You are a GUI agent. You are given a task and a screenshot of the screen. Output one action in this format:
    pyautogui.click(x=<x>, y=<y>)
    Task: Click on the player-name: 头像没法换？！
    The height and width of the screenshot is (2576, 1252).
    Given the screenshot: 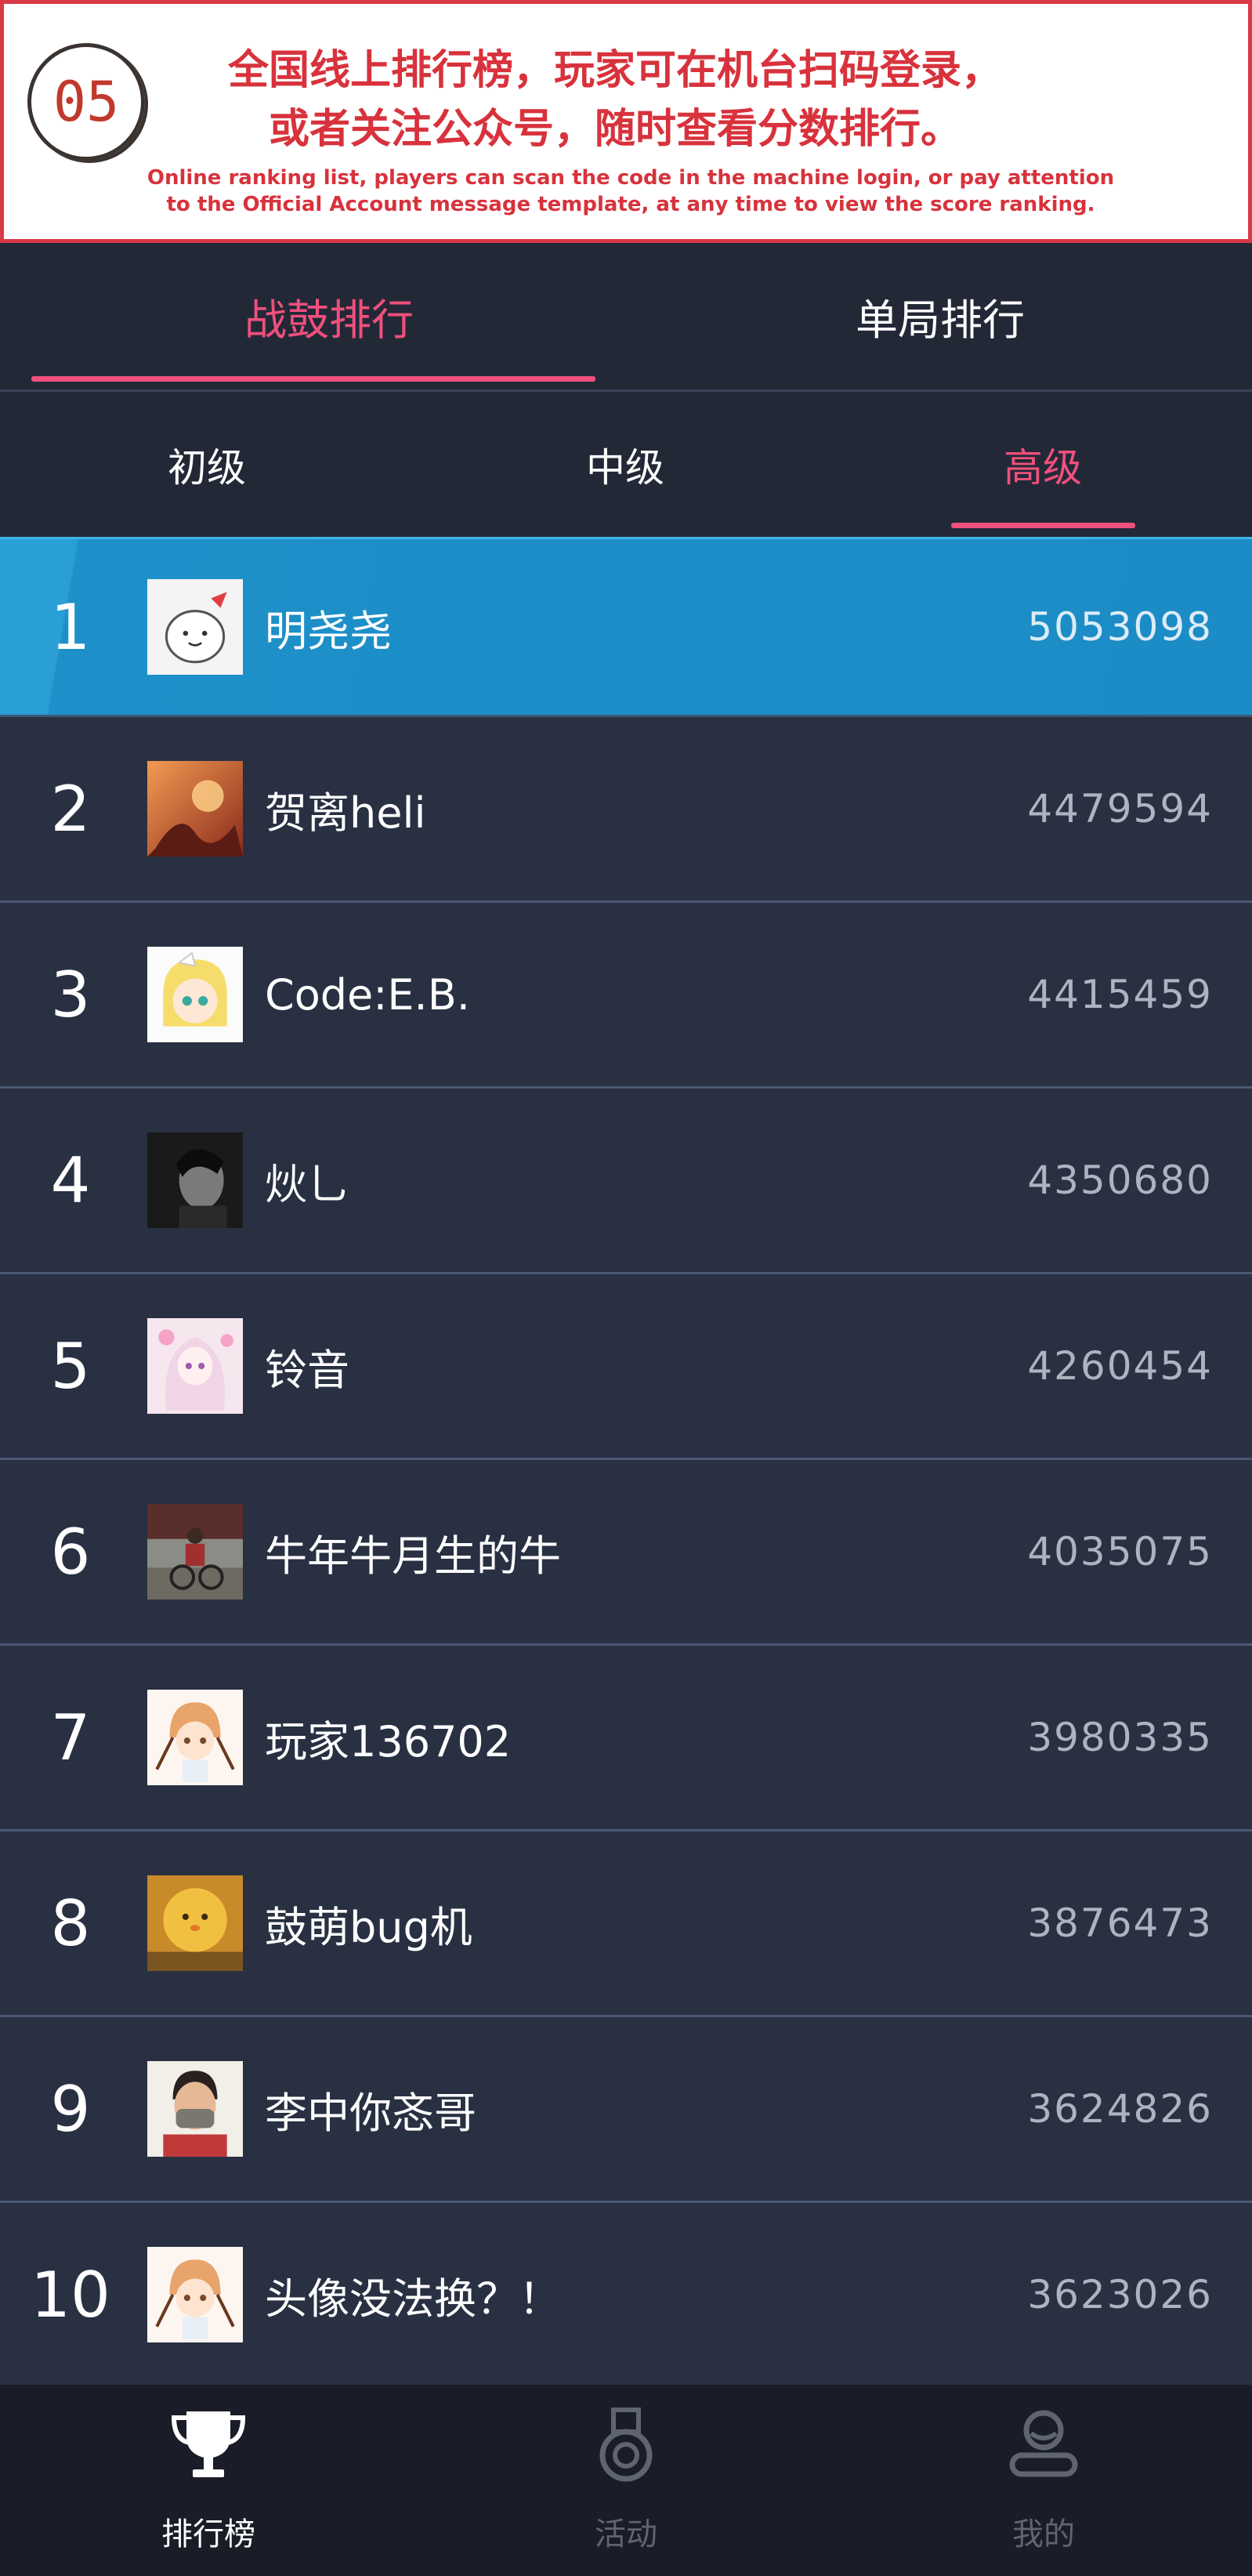 What is the action you would take?
    pyautogui.click(x=413, y=2298)
    